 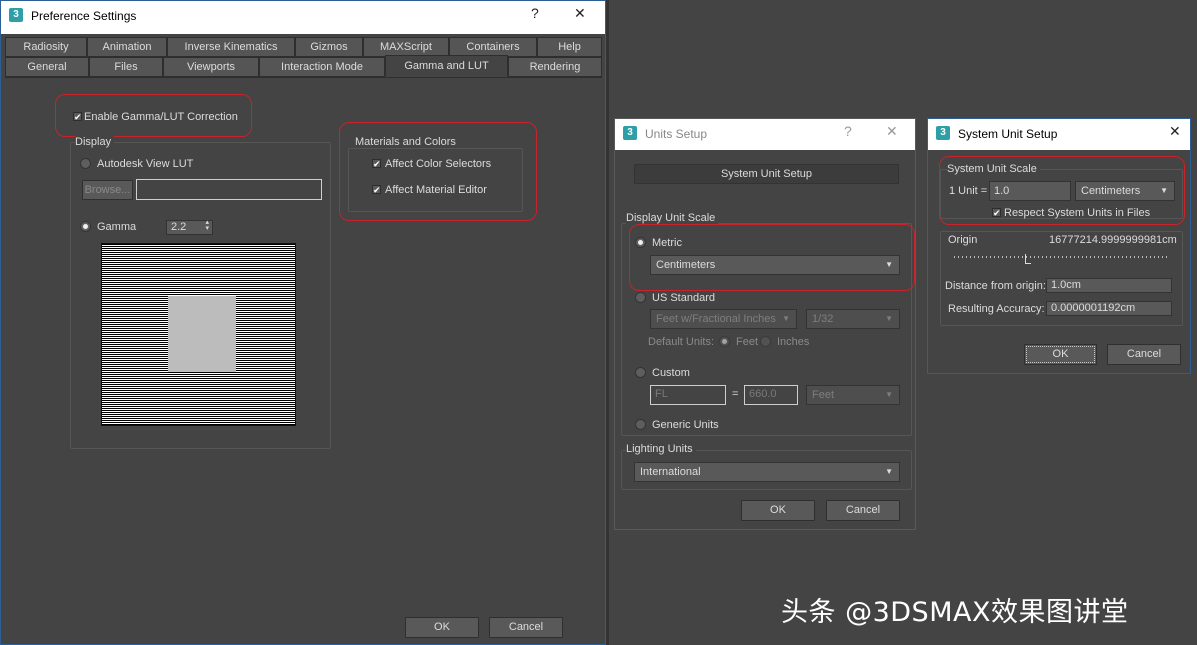 I want to click on tab-interaction-mode: Interaction Mode, so click(x=322, y=67).